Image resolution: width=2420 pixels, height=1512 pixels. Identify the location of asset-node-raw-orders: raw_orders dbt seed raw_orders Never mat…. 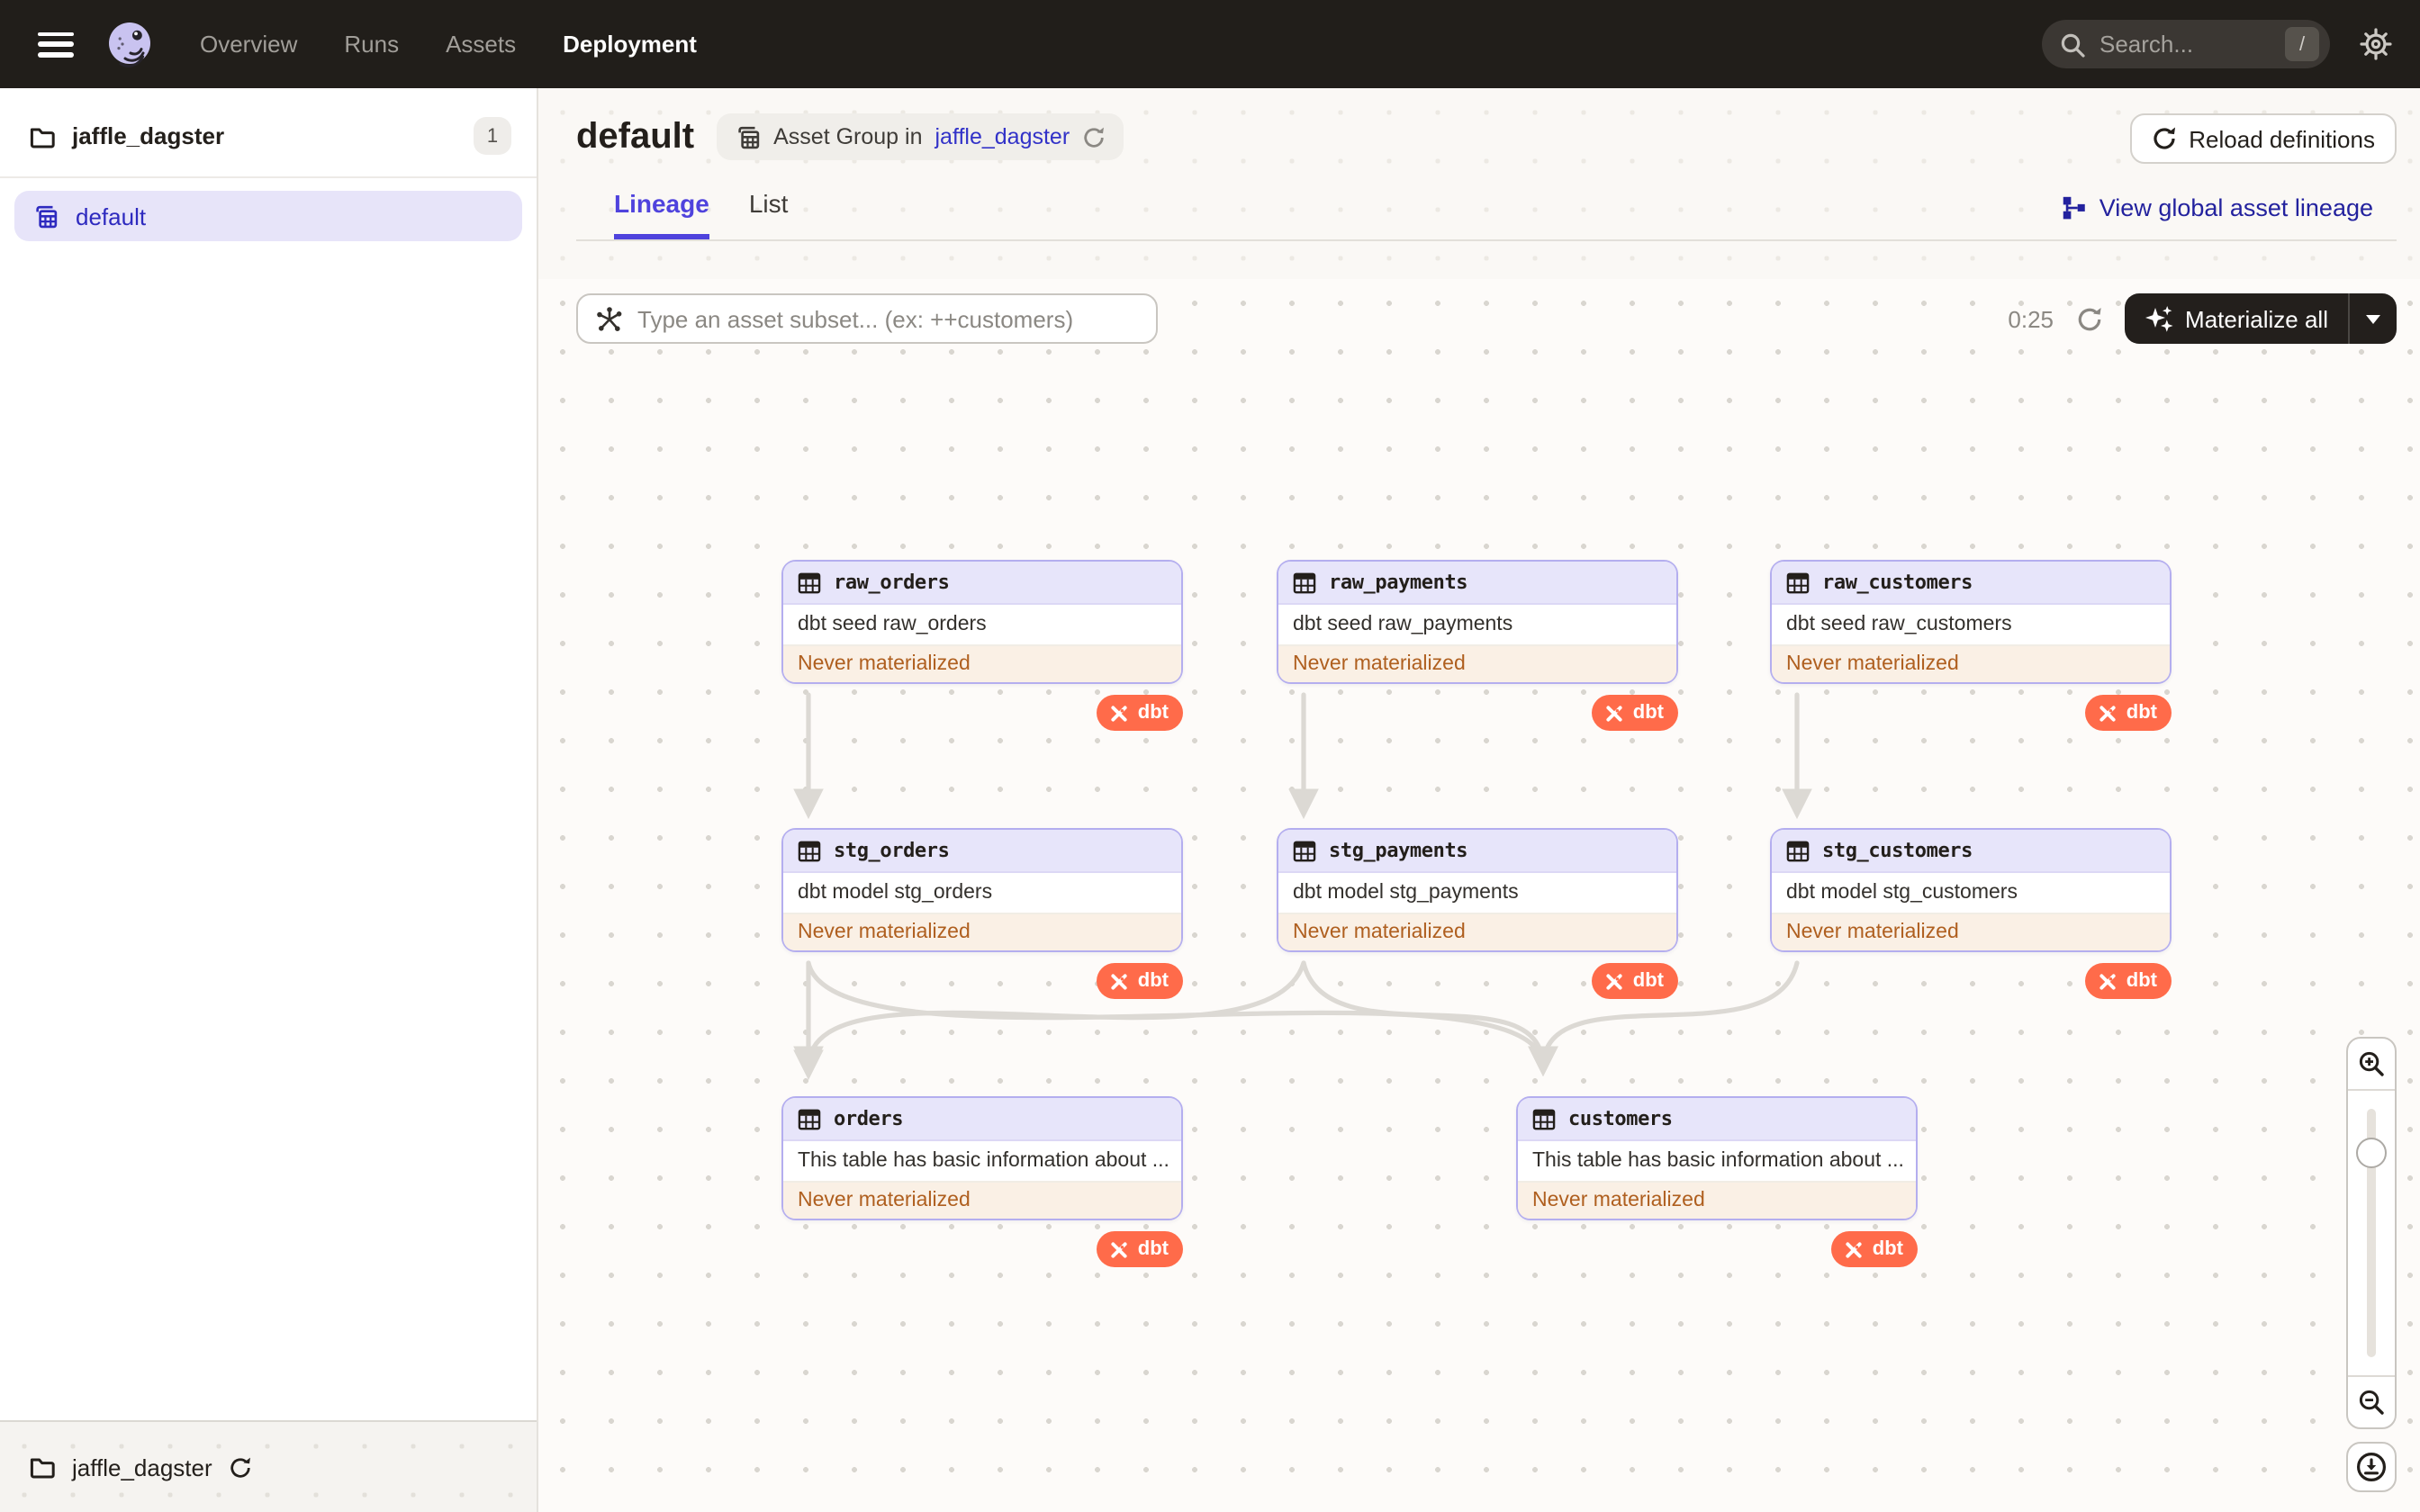
(982, 646).